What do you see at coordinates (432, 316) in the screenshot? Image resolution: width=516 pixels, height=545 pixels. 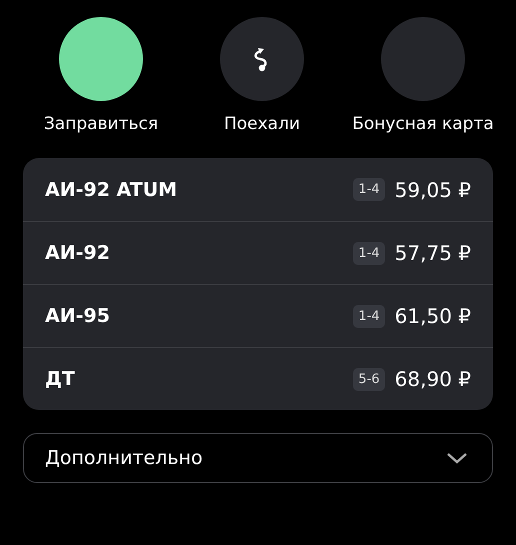 I see `fuel-price: 61,50 ₽` at bounding box center [432, 316].